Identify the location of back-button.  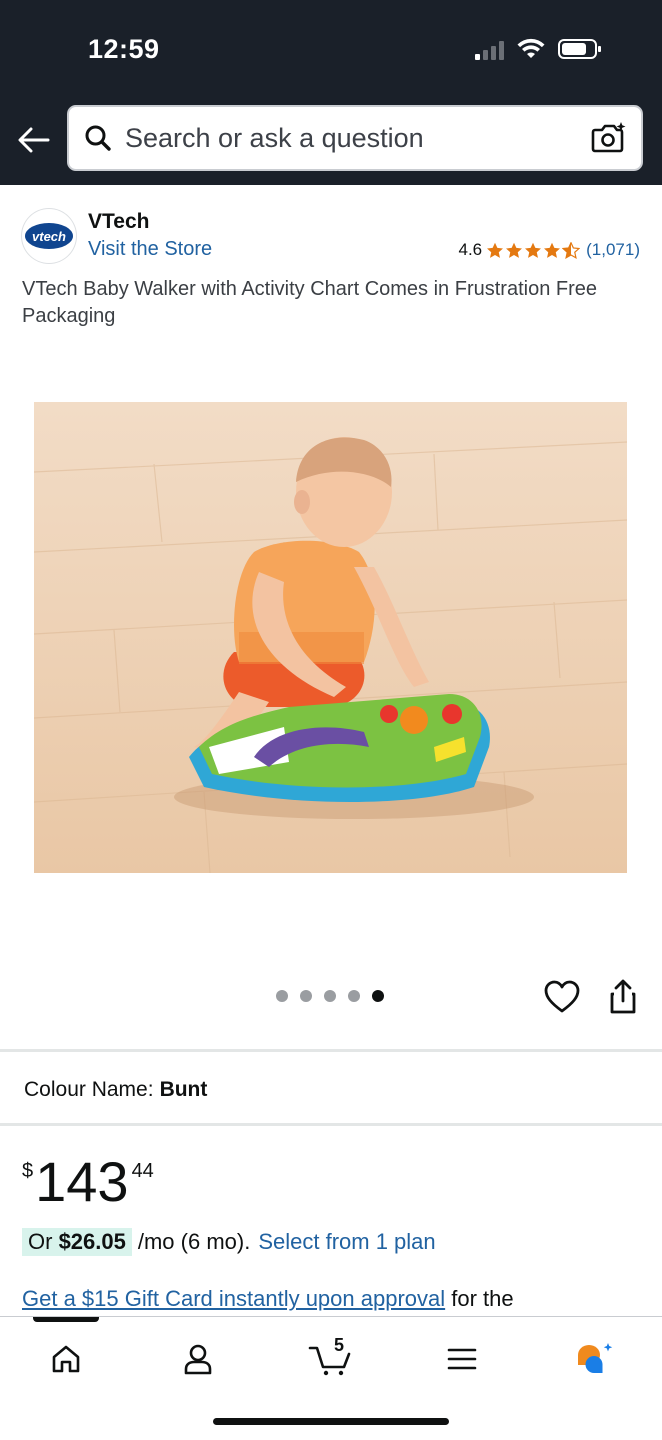
(34, 140).